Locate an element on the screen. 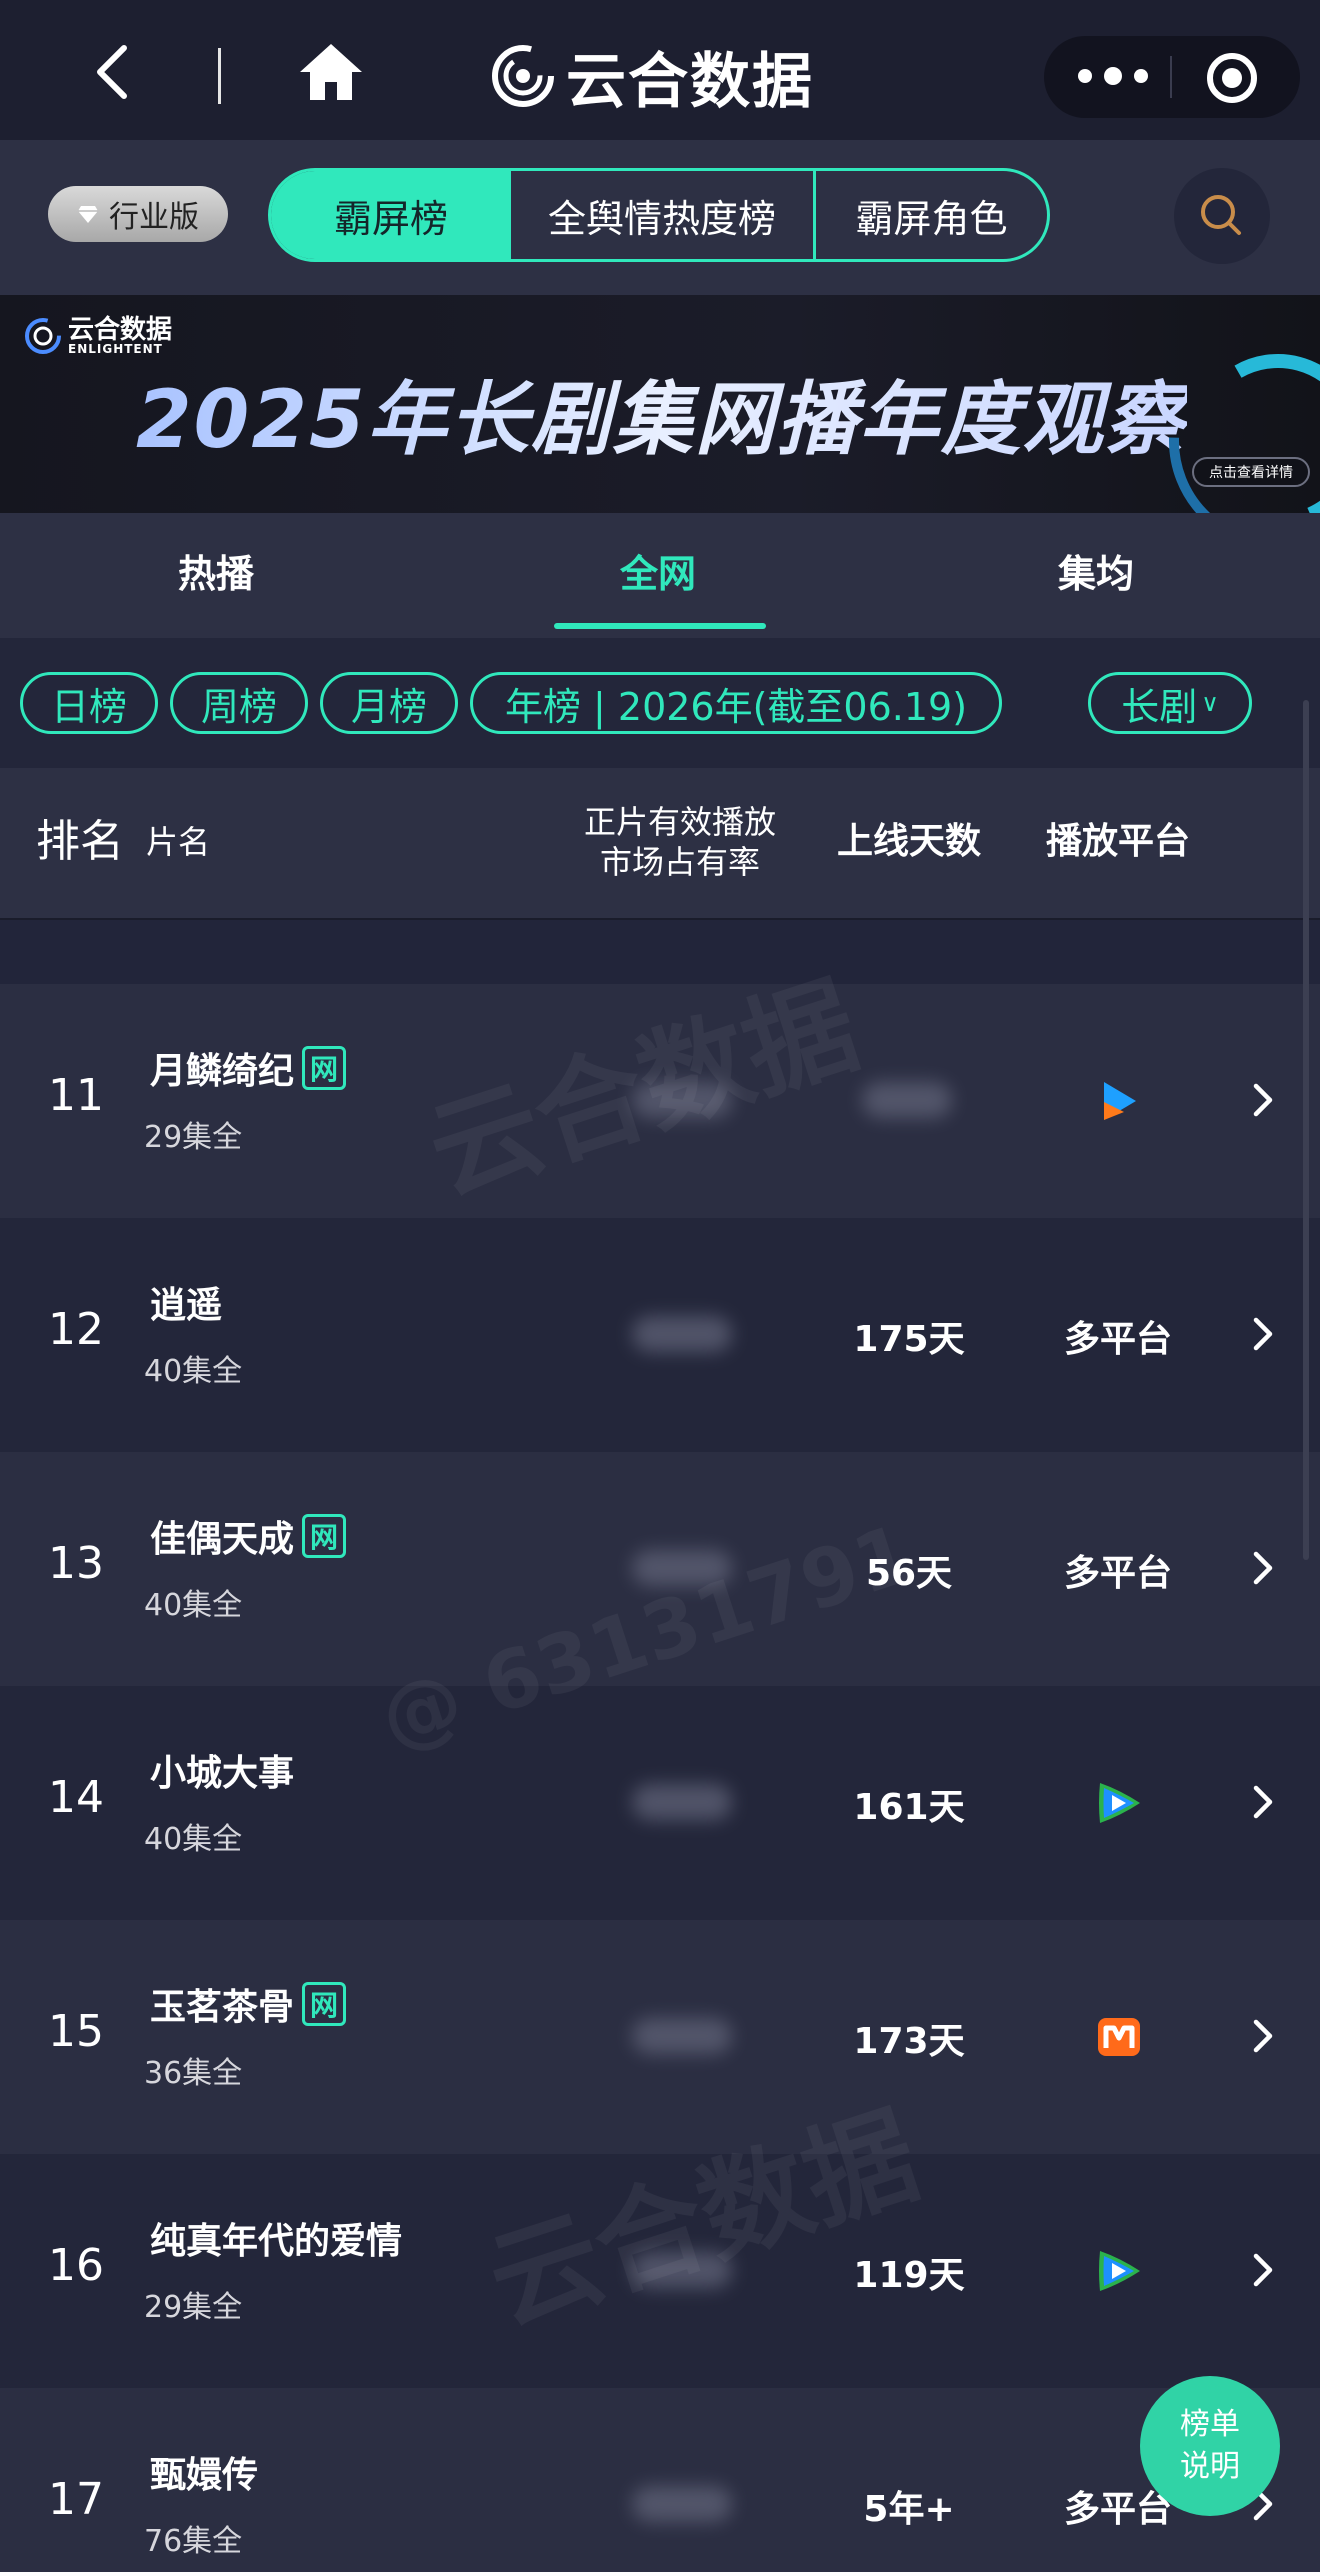  table-row: 17 甄嬛传 76集全 5年+ 多平台 is located at coordinates (660, 2480).